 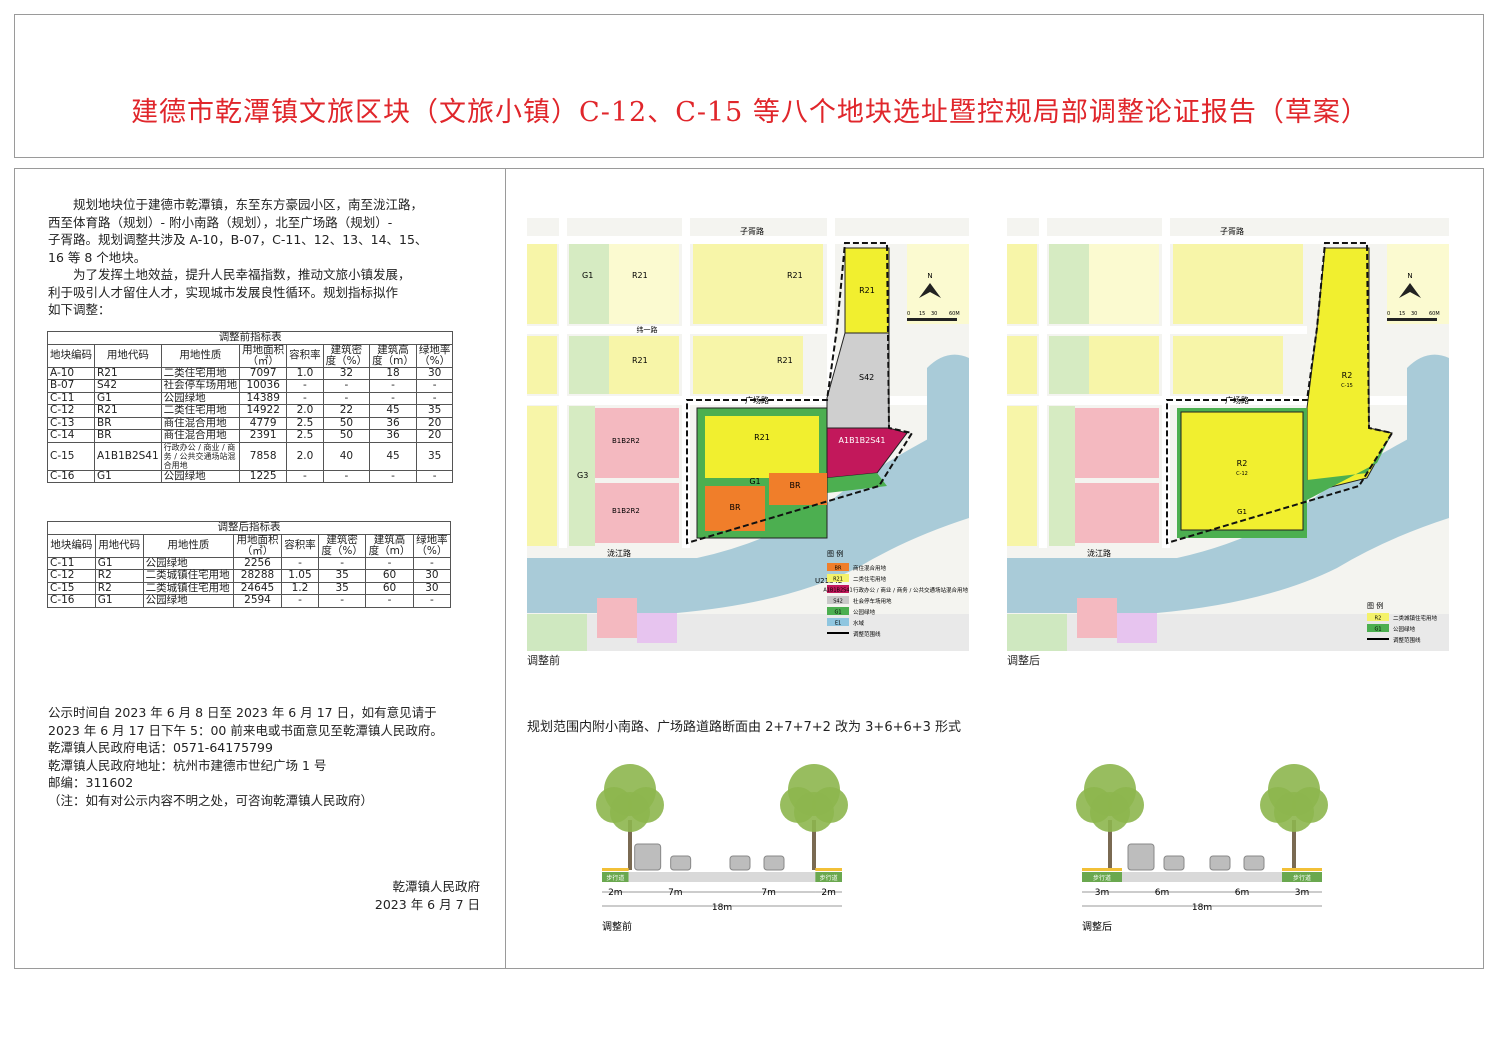 I want to click on section-caption: 调整后, so click(x=1097, y=926).